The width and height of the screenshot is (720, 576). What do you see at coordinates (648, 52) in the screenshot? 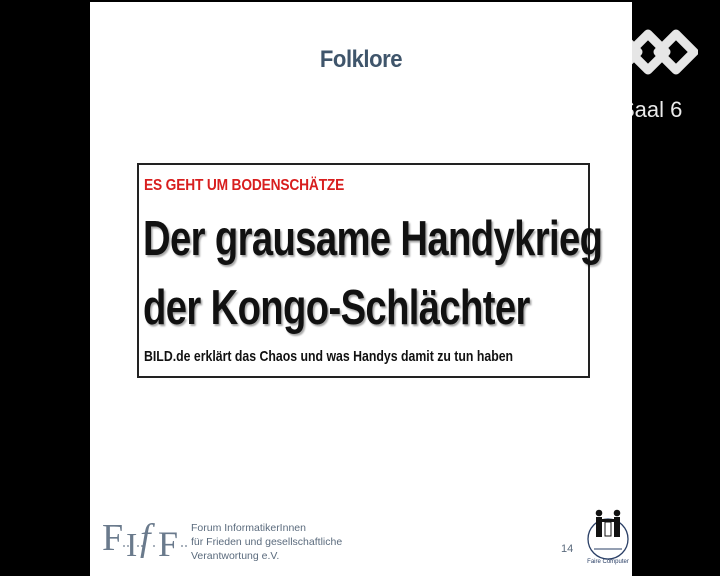
I see `broadcaster-logo-icon` at bounding box center [648, 52].